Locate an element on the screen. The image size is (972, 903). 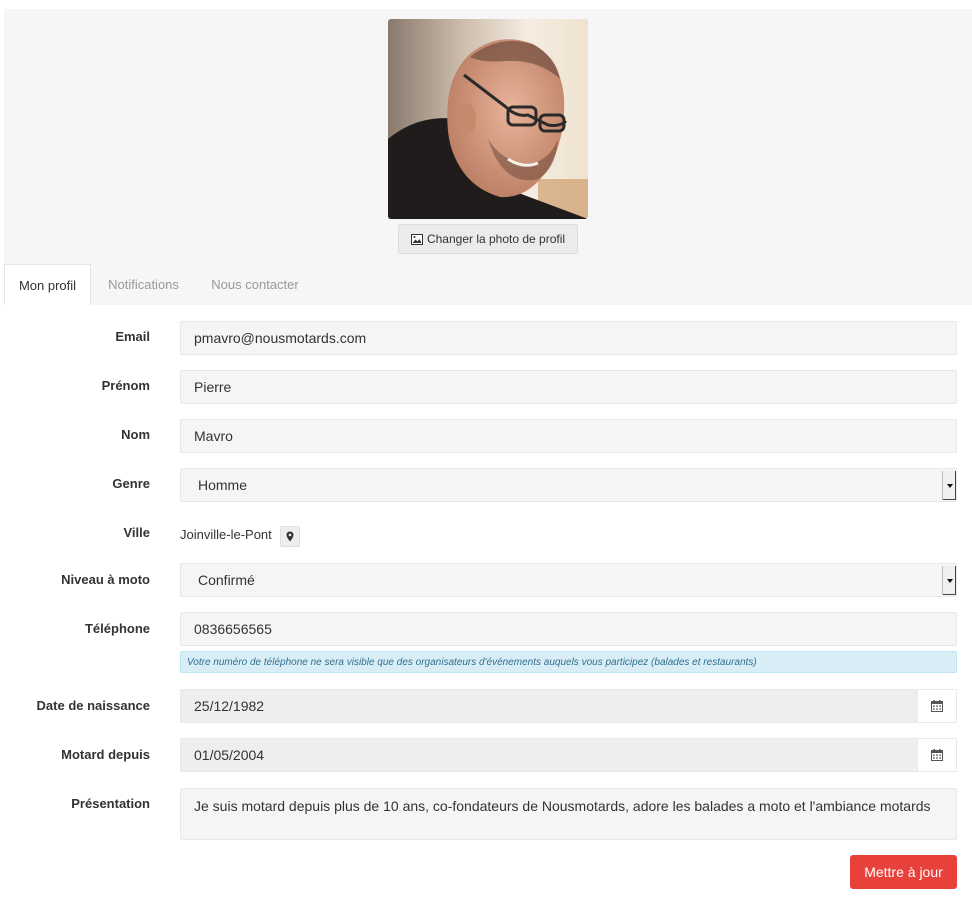
genre-value: Homme is located at coordinates (223, 485).